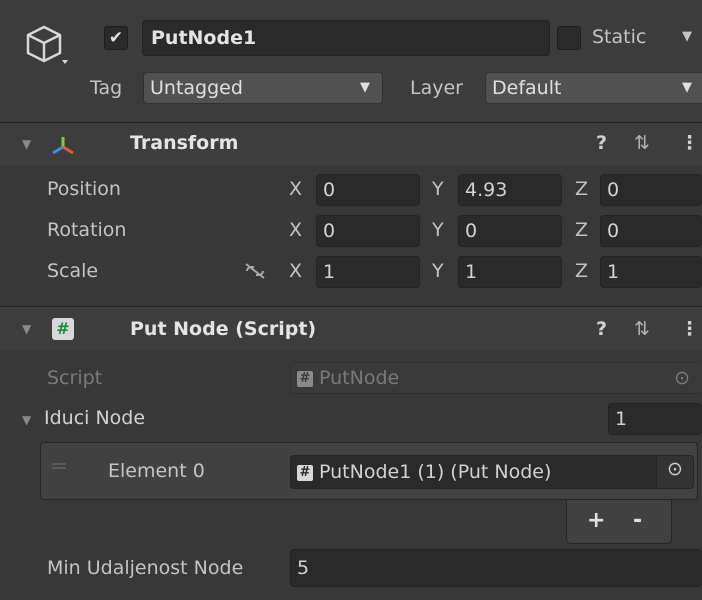 This screenshot has width=702, height=600. I want to click on scale-x-field: 1, so click(368, 272).